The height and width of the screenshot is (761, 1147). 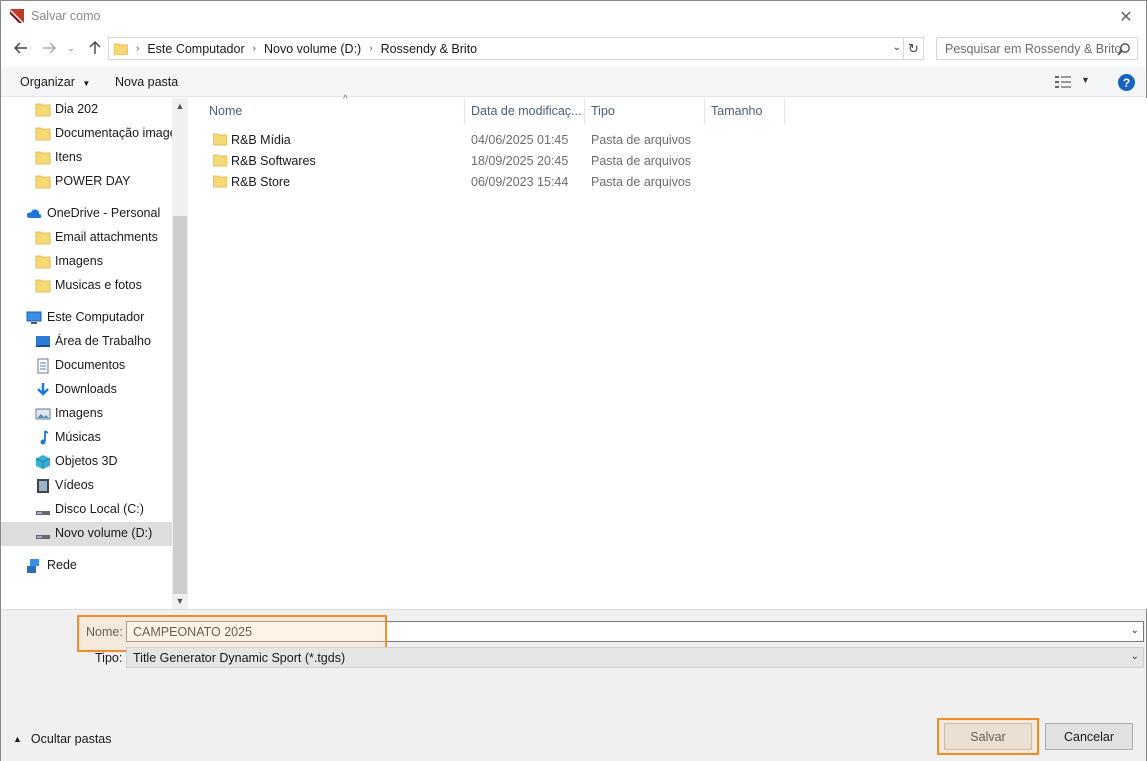 I want to click on desktop-icon, so click(x=43, y=341).